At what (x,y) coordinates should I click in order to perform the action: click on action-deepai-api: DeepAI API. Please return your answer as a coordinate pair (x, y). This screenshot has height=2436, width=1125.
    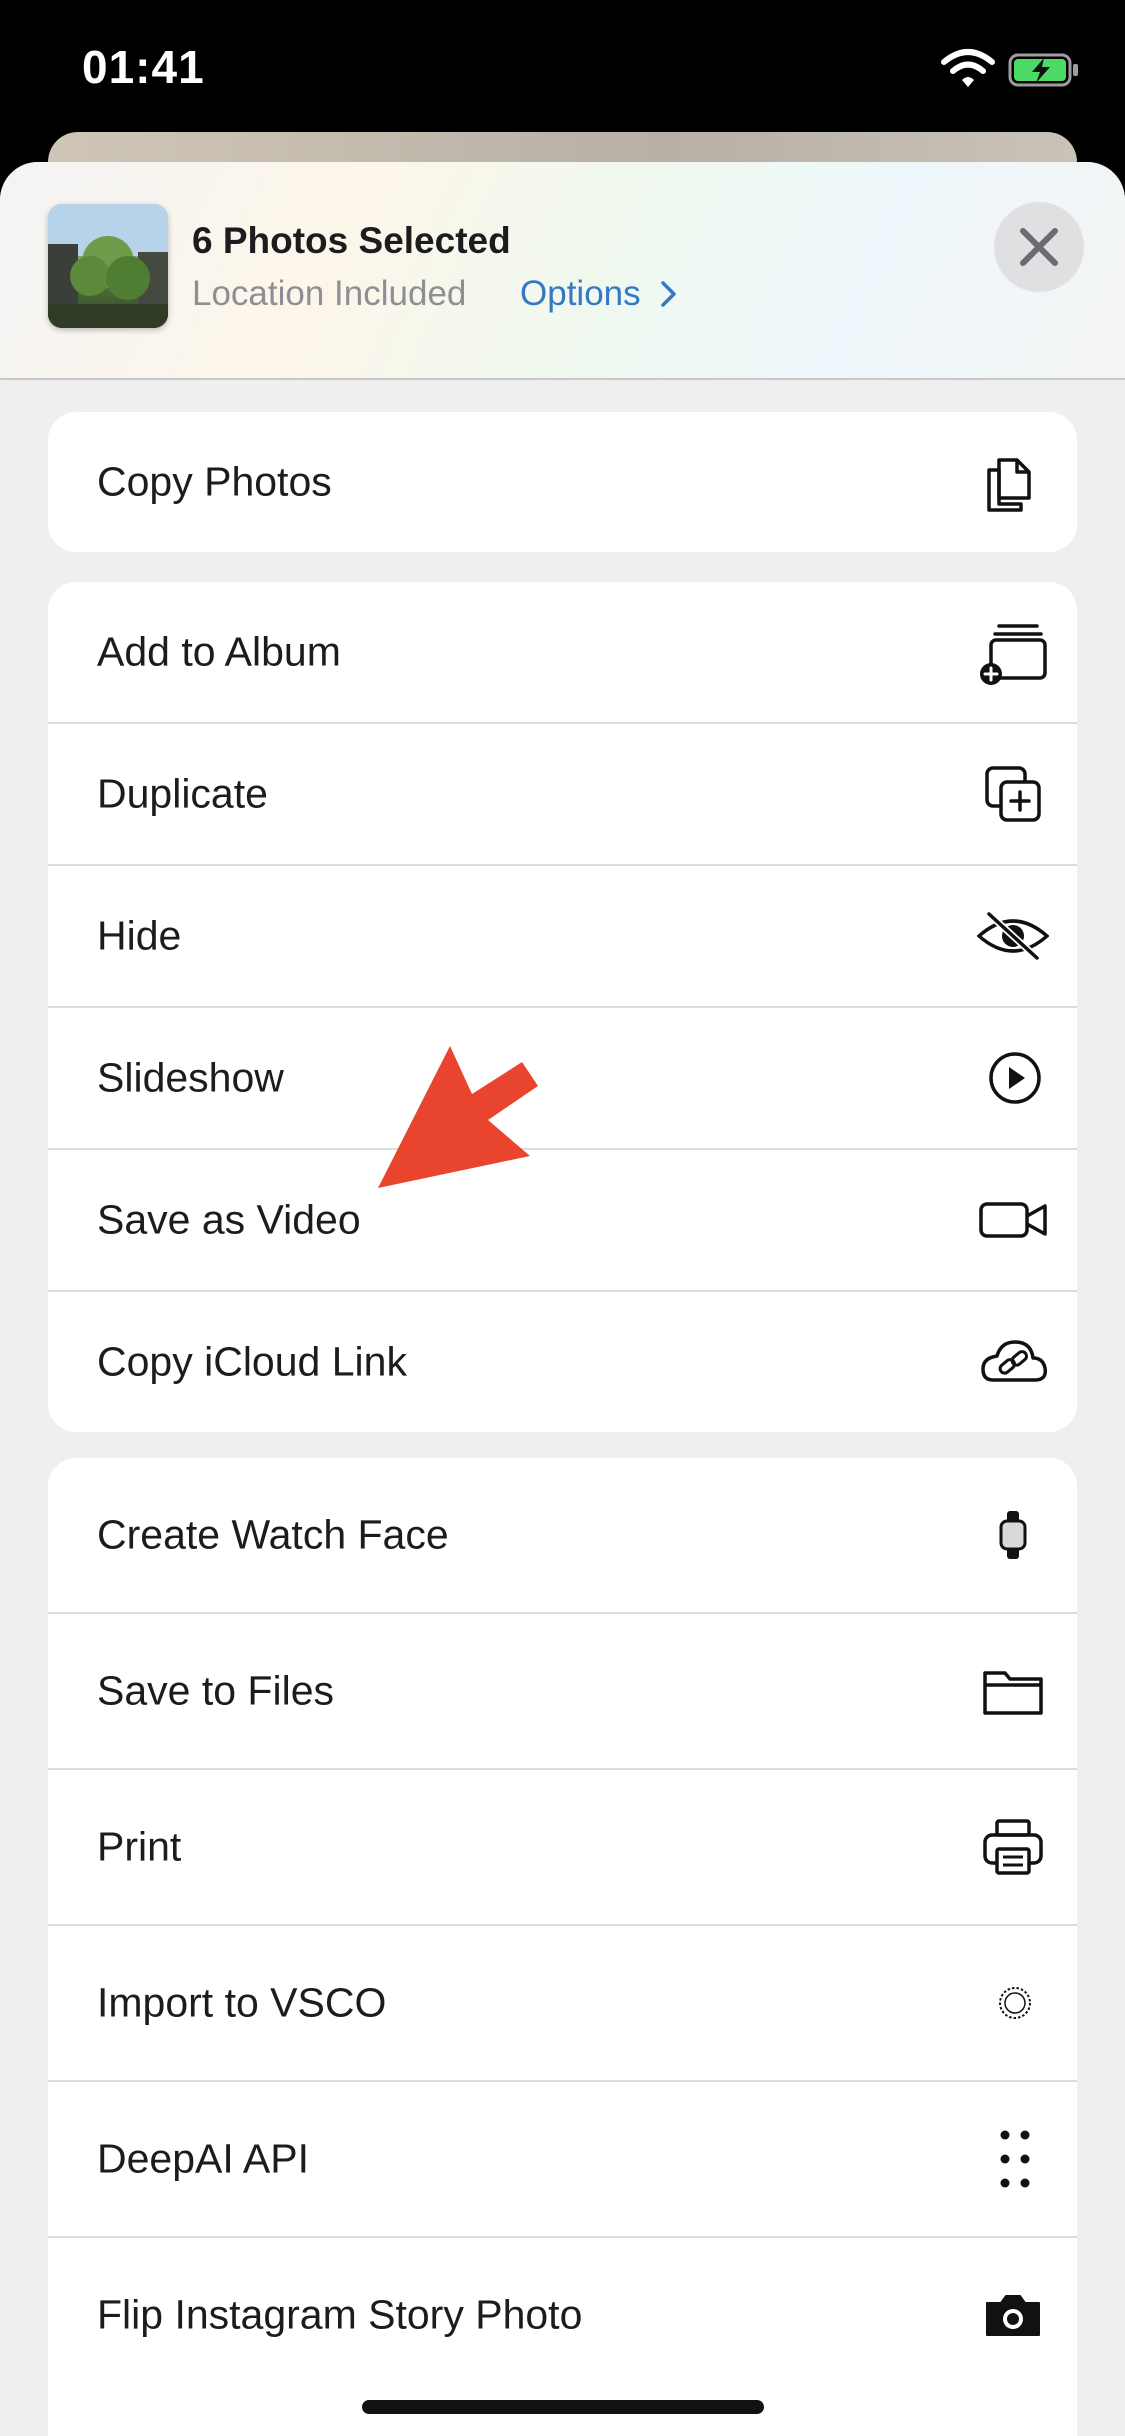
    Looking at the image, I should click on (562, 2160).